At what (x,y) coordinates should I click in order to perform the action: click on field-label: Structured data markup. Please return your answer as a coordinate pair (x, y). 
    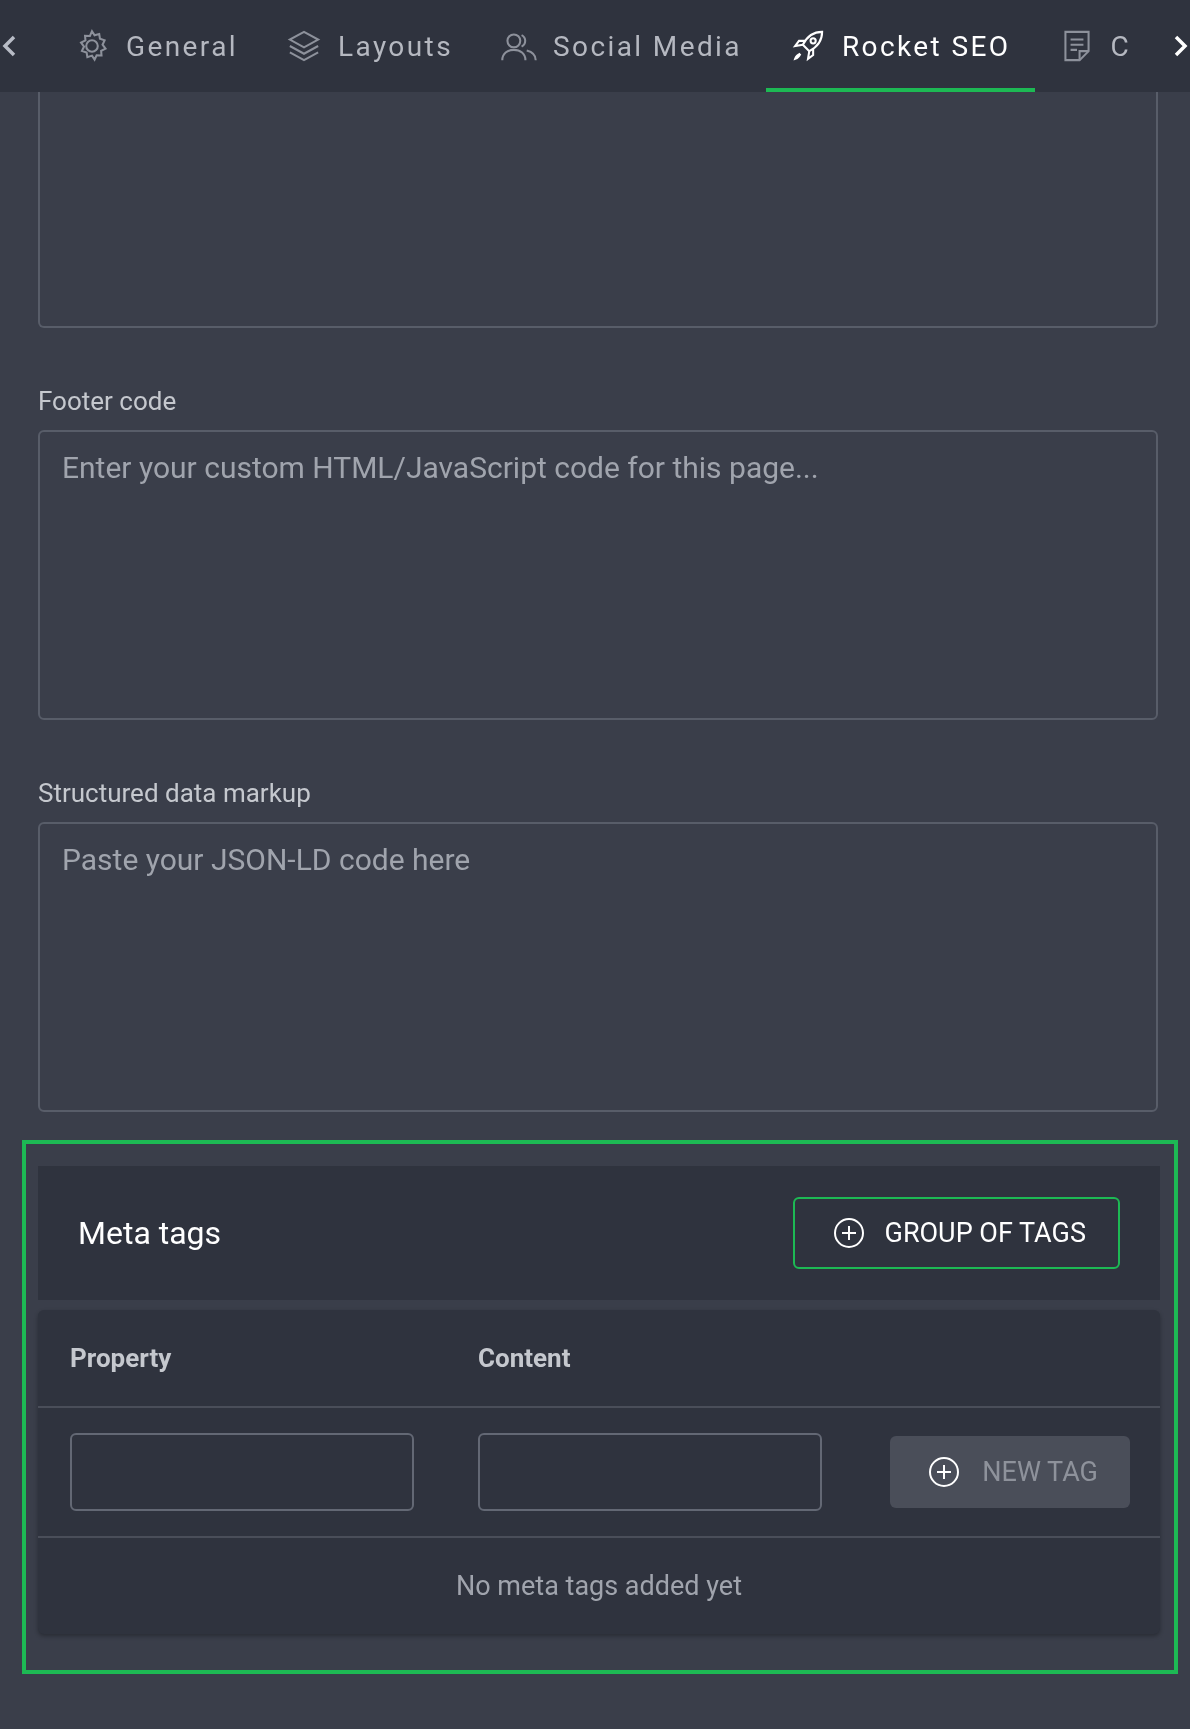
    Looking at the image, I should click on (175, 793).